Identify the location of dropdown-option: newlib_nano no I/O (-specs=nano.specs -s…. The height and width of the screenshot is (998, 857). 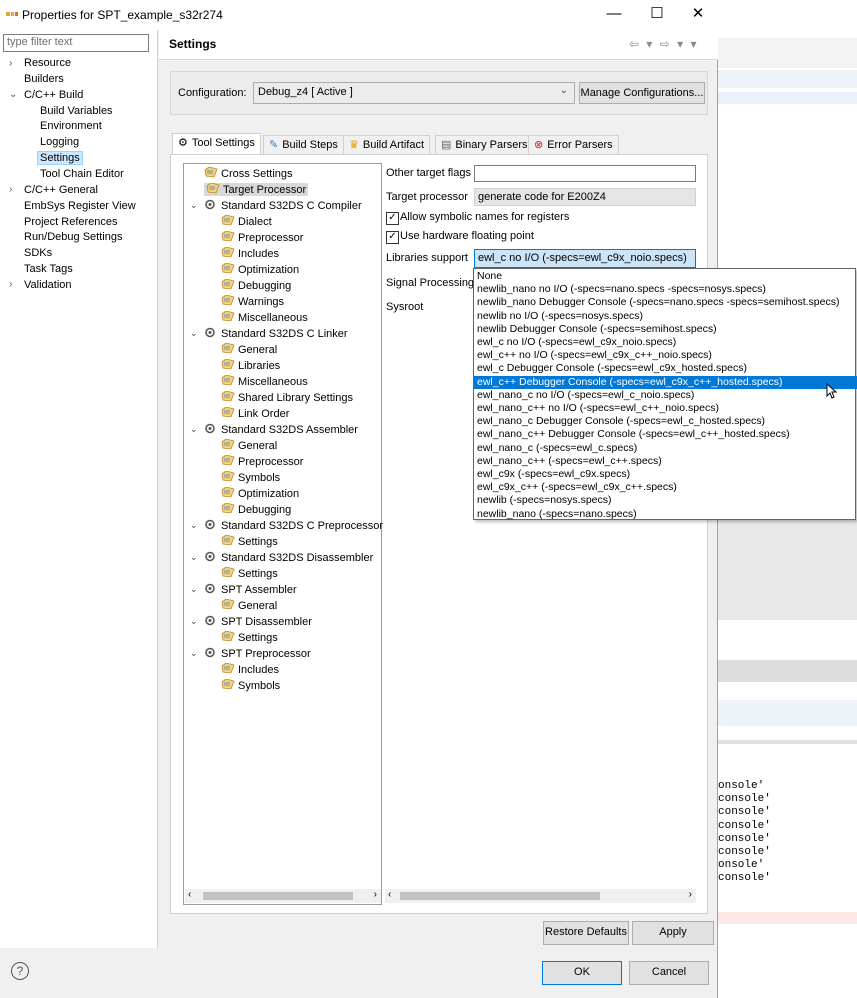
(665, 289).